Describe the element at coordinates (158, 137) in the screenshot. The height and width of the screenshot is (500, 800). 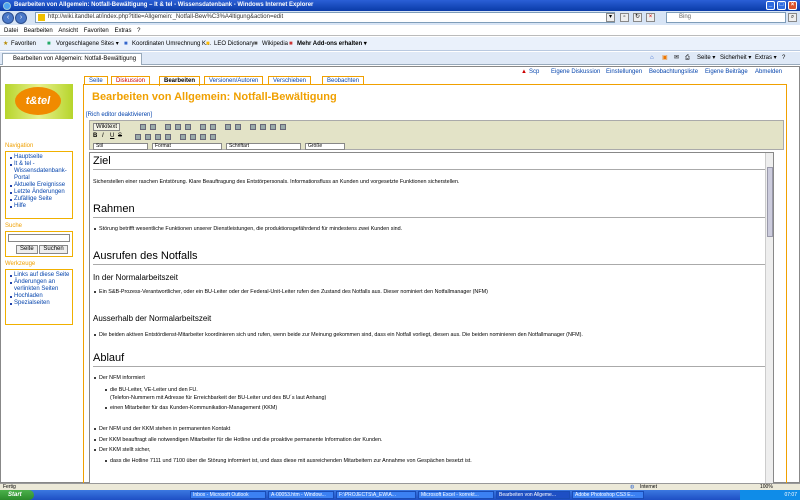
I see `outdent-icon` at that location.